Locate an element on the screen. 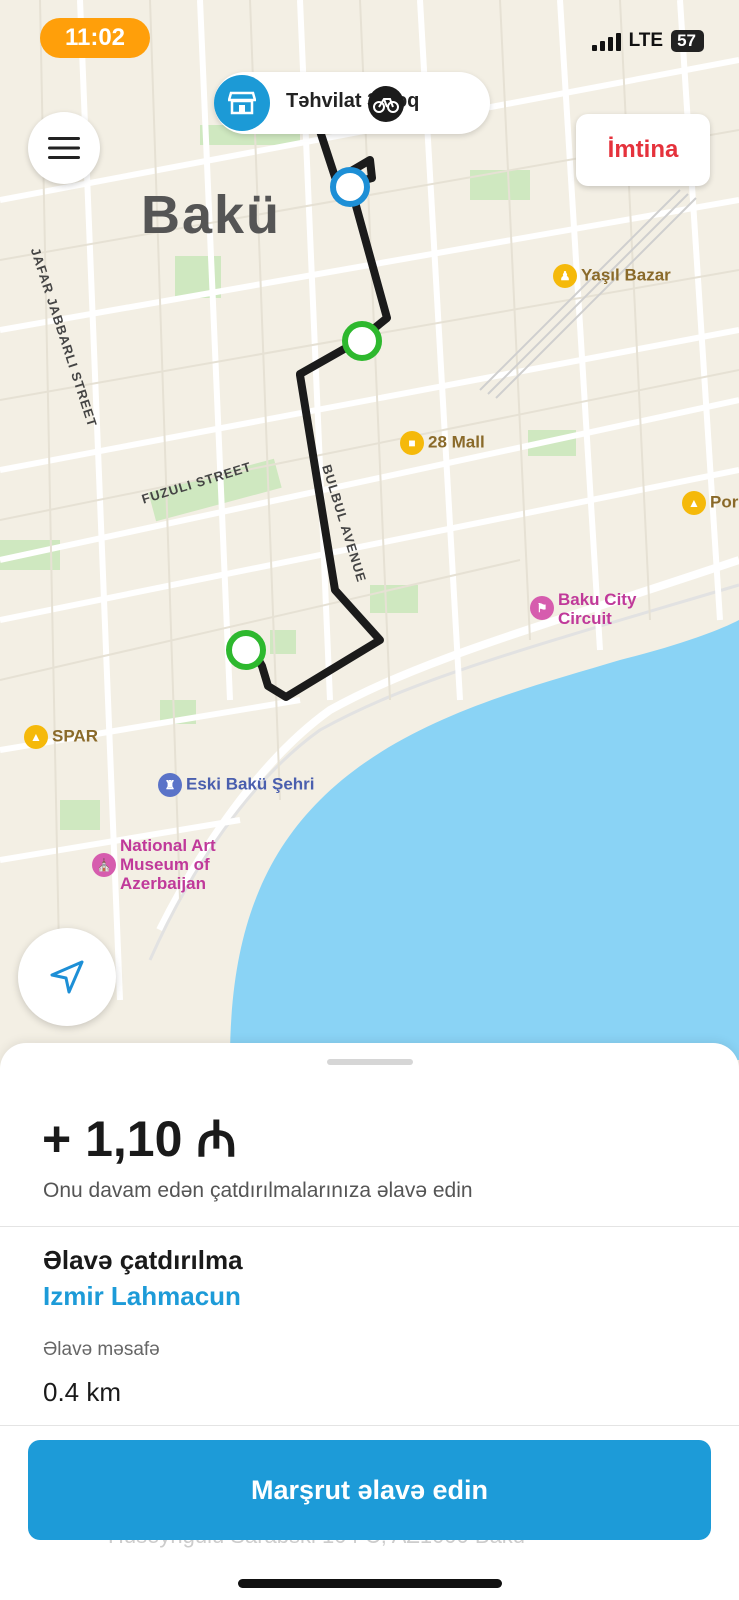  poi-national-art-museum: ⛪ National Art Museum of Azerbaijan is located at coordinates (166, 864).